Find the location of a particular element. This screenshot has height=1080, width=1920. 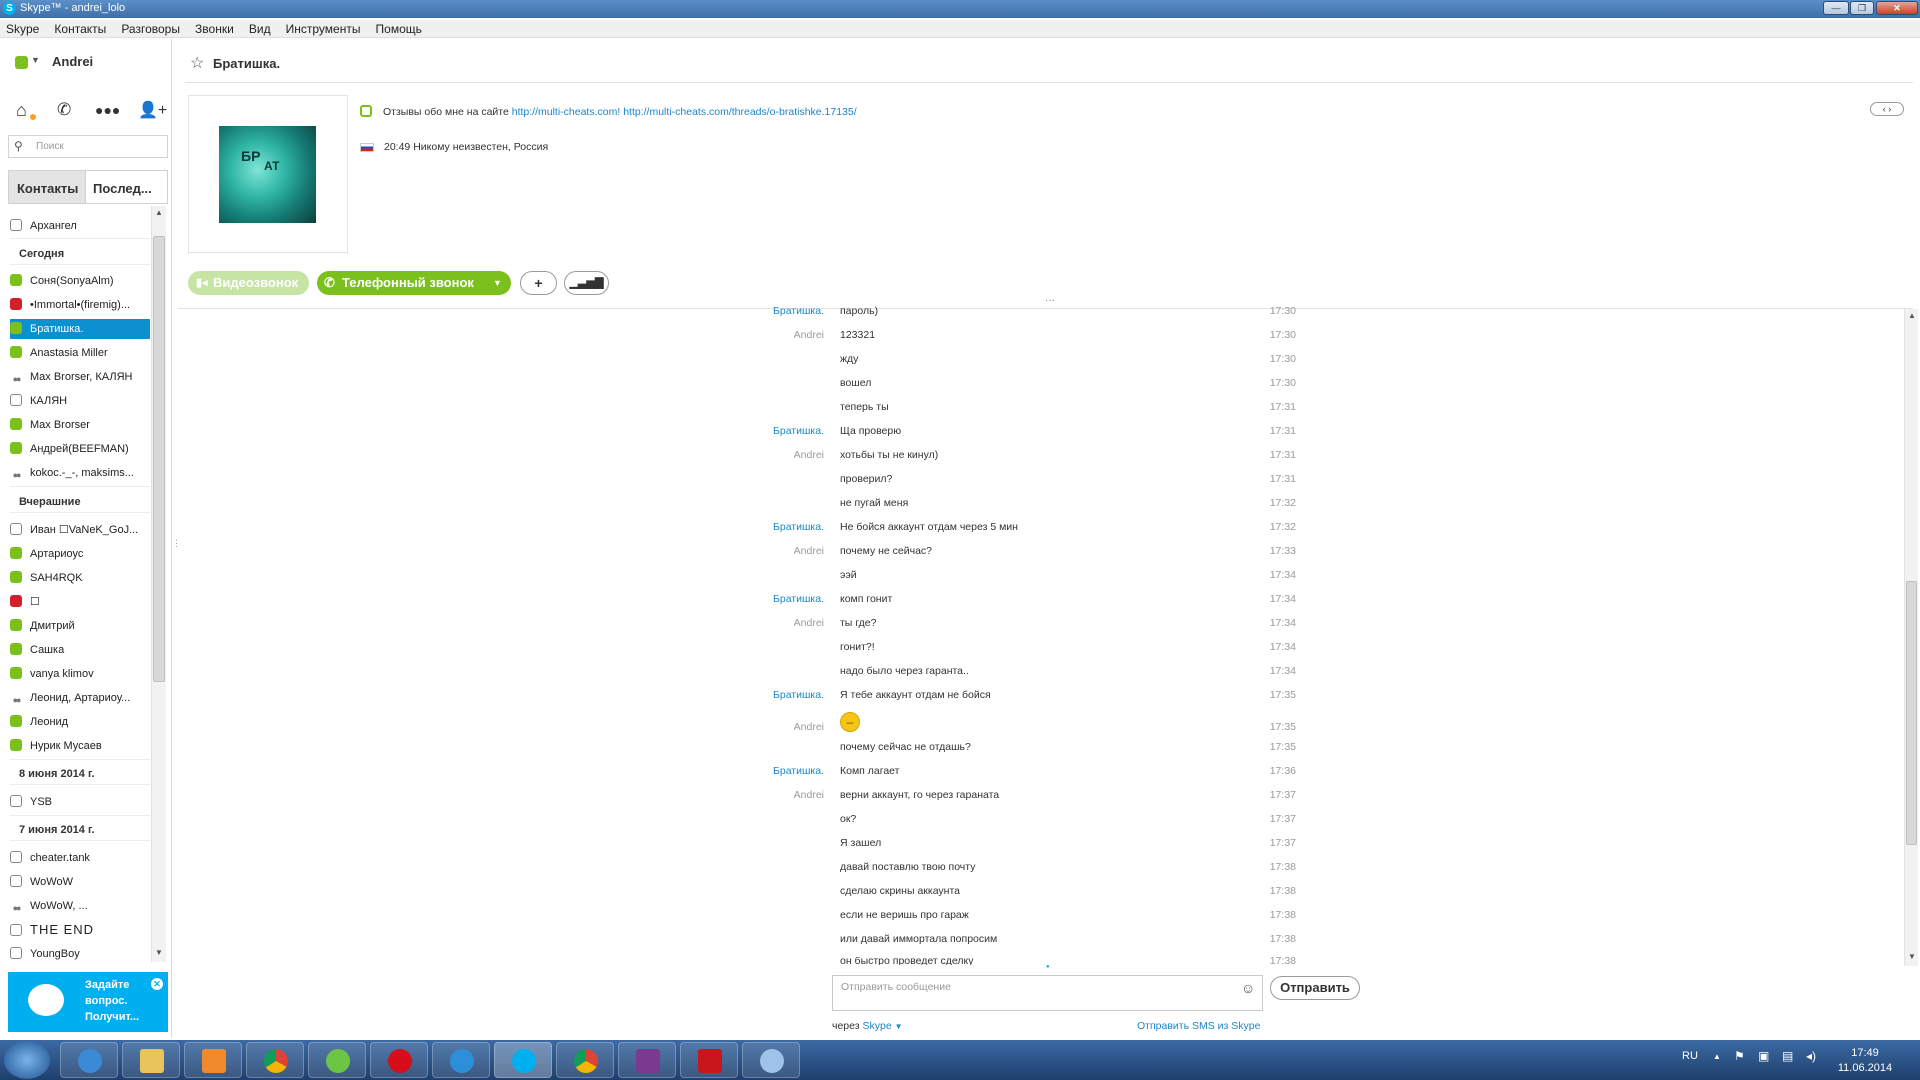

taskbar-icq is located at coordinates (337, 1060).